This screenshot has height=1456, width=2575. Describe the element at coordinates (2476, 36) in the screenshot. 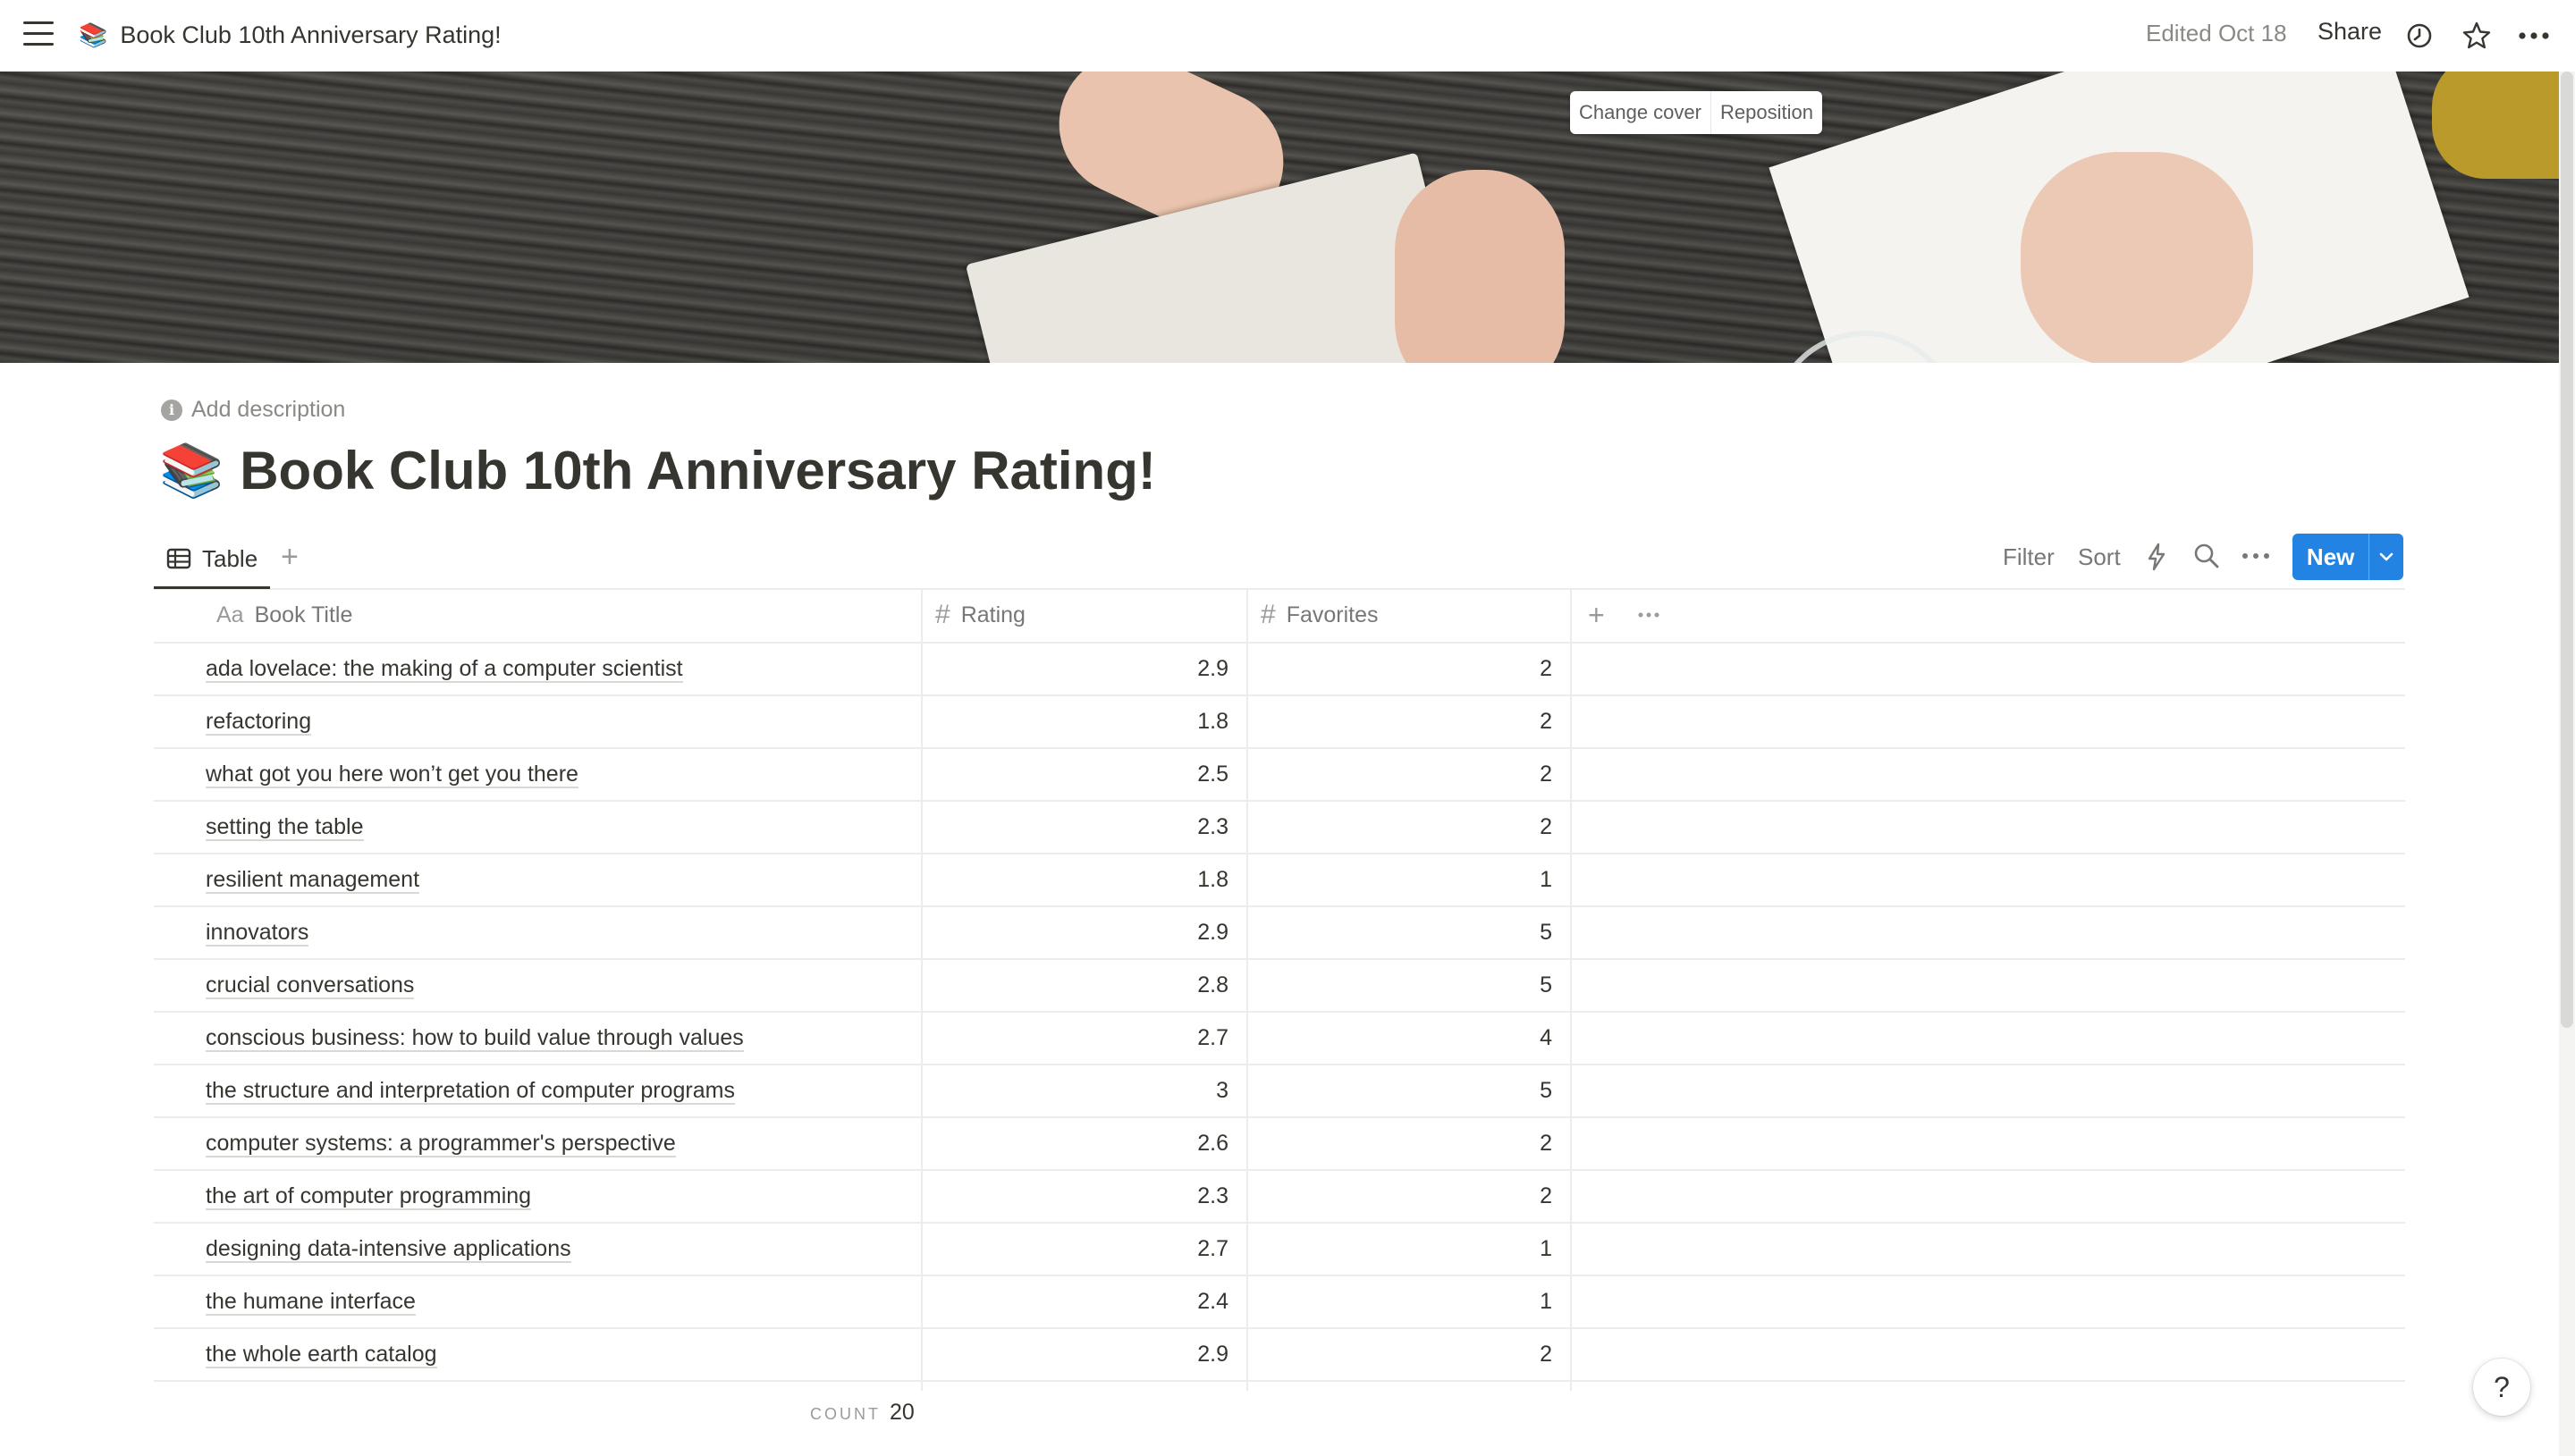

I see `star-icon` at that location.